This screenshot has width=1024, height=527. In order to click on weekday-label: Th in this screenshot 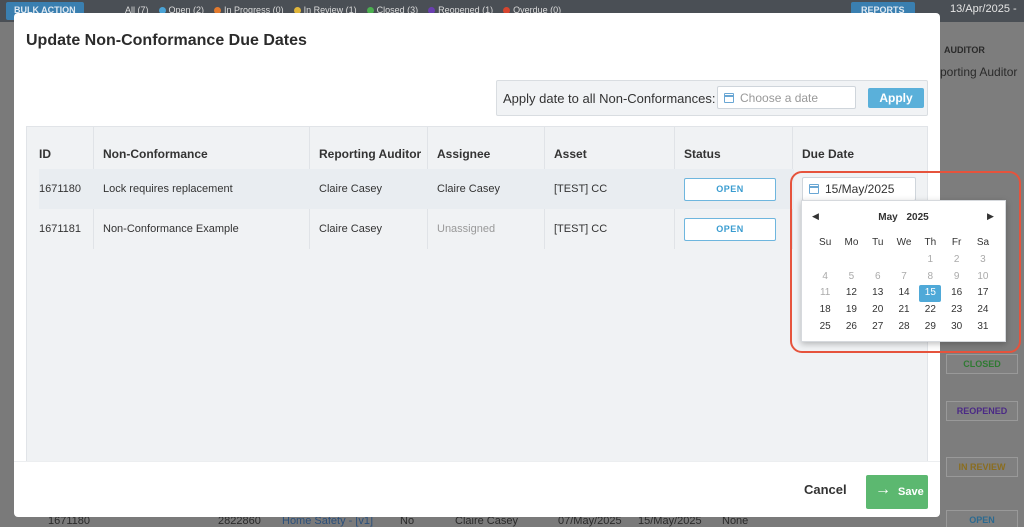, I will do `click(930, 242)`.